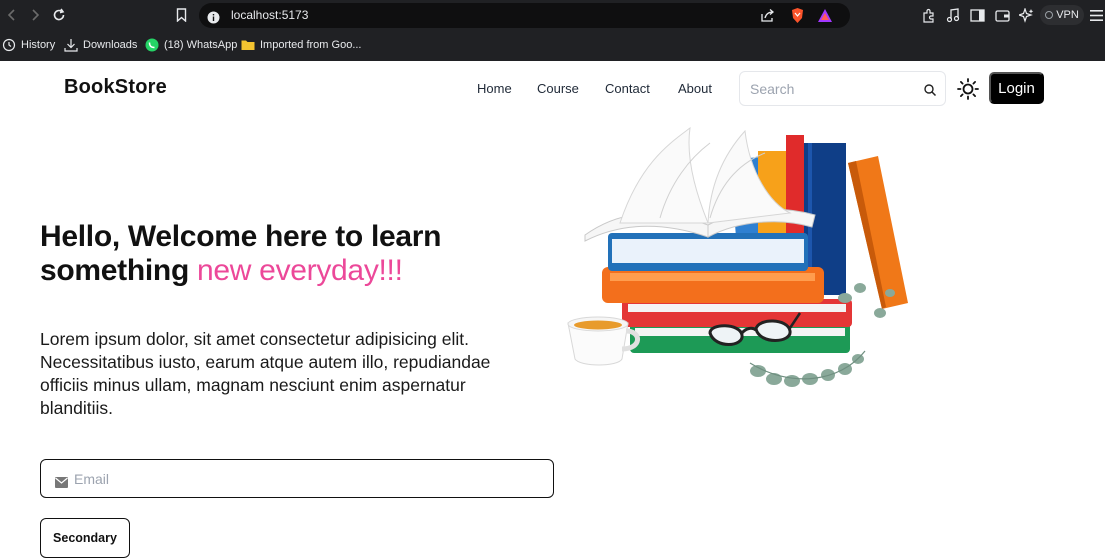 The height and width of the screenshot is (559, 1105). Describe the element at coordinates (35, 15) in the screenshot. I see `forward-icon` at that location.